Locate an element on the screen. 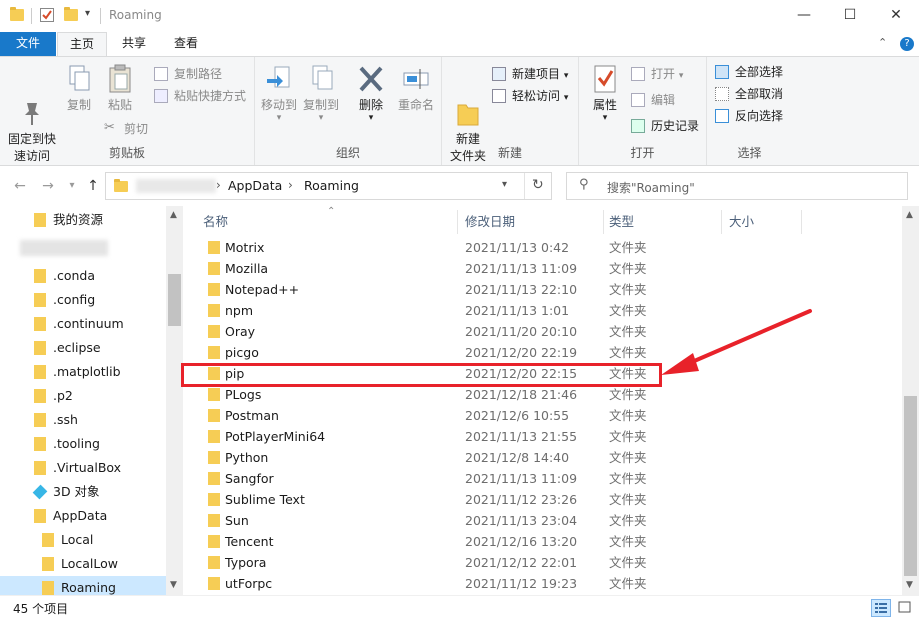  maximize-button: ☐ is located at coordinates (850, 16).